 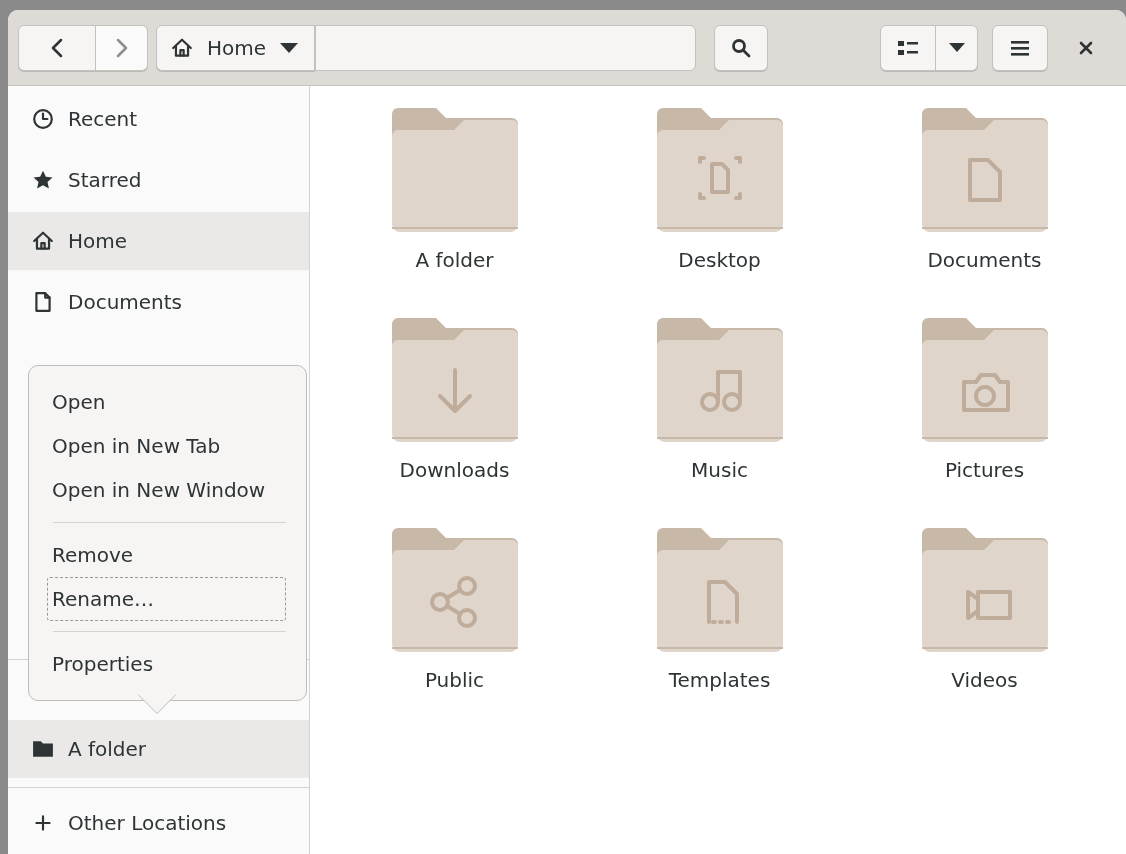 I want to click on folder-name: Downloads, so click(x=454, y=470).